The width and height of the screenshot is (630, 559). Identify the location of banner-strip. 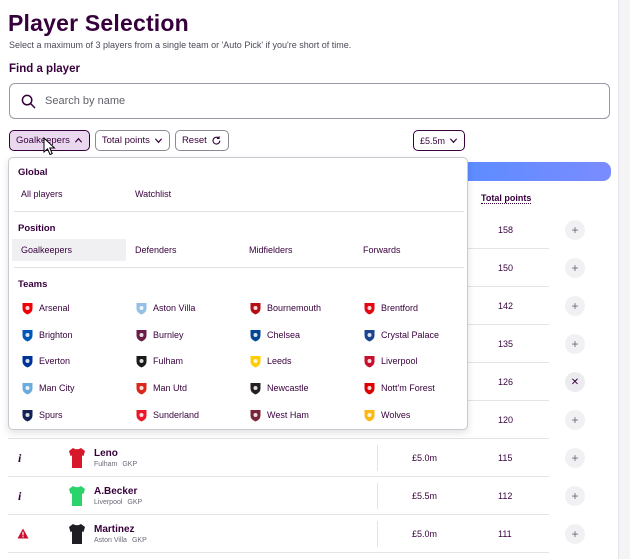
(536, 171).